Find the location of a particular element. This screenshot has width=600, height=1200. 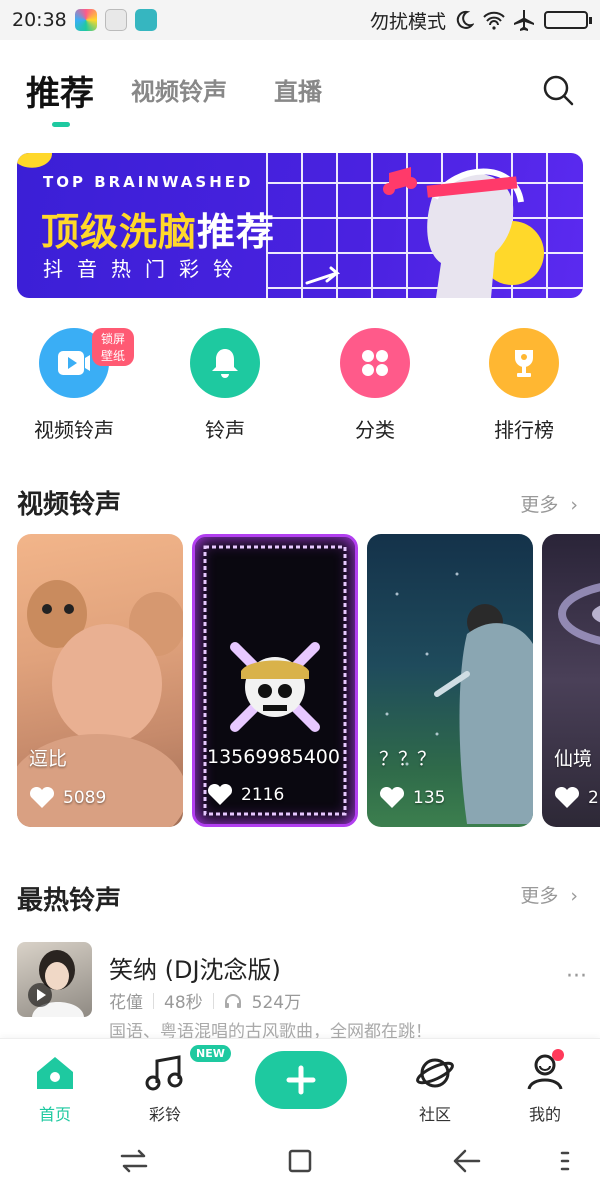

video-card: ？？？ 135 is located at coordinates (450, 680).